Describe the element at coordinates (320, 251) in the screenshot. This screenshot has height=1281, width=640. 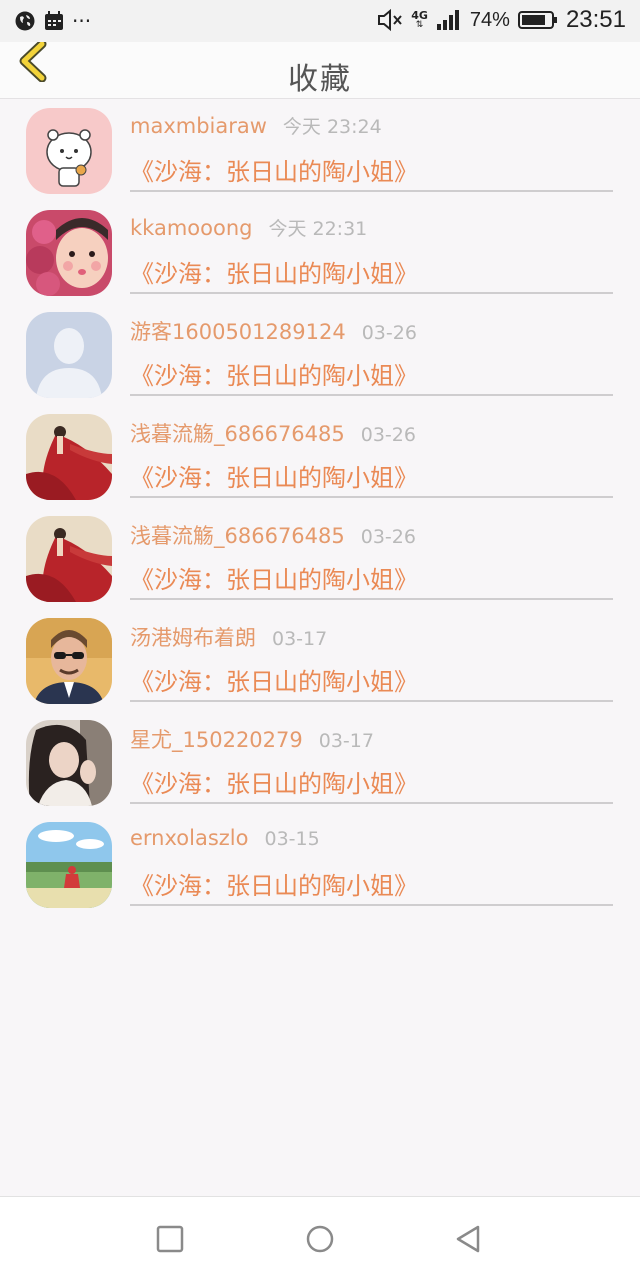
I see `favorite-item: kkamooong 今天 22:31 《沙海：张日山的陶小姐》` at that location.